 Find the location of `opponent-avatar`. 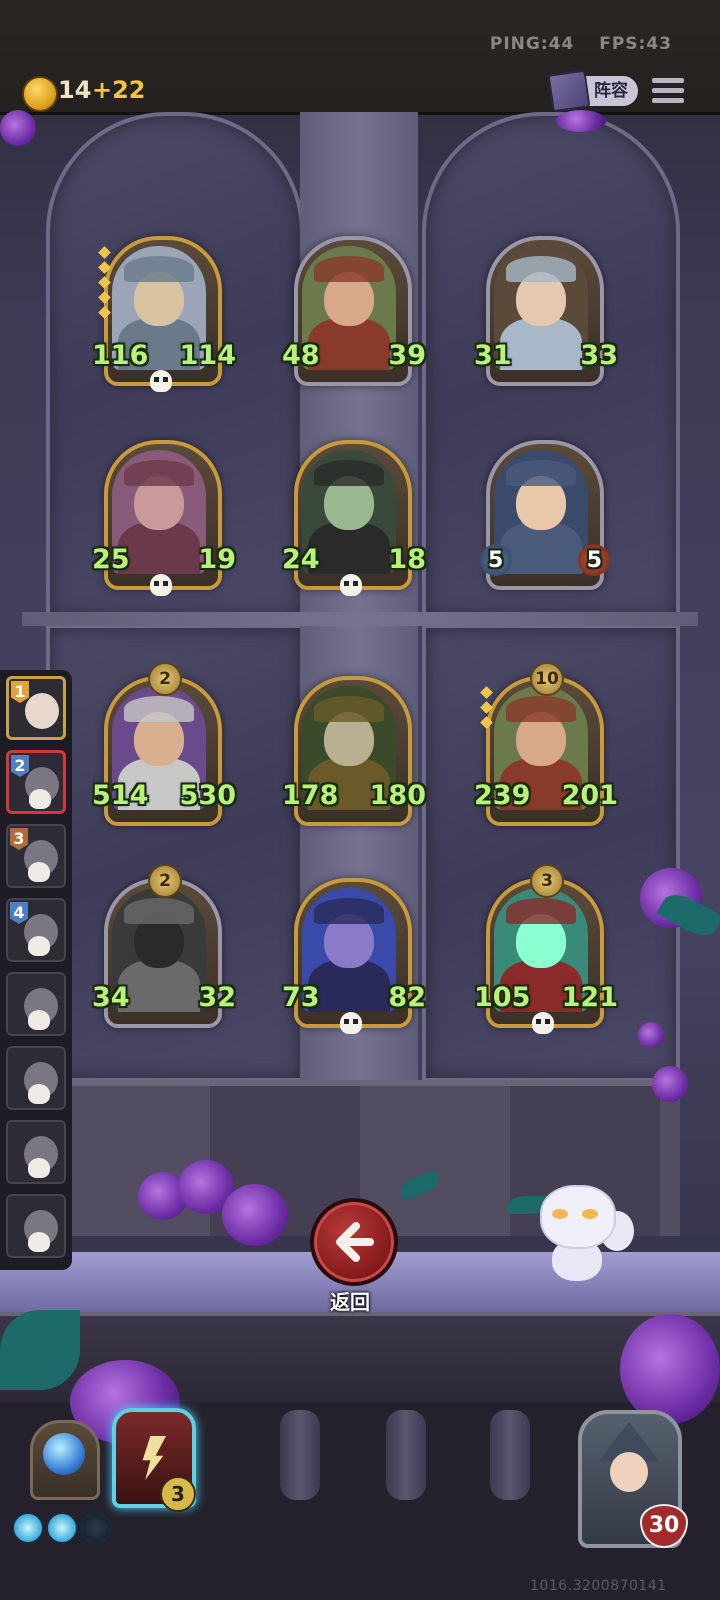

opponent-avatar is located at coordinates (42, 711).